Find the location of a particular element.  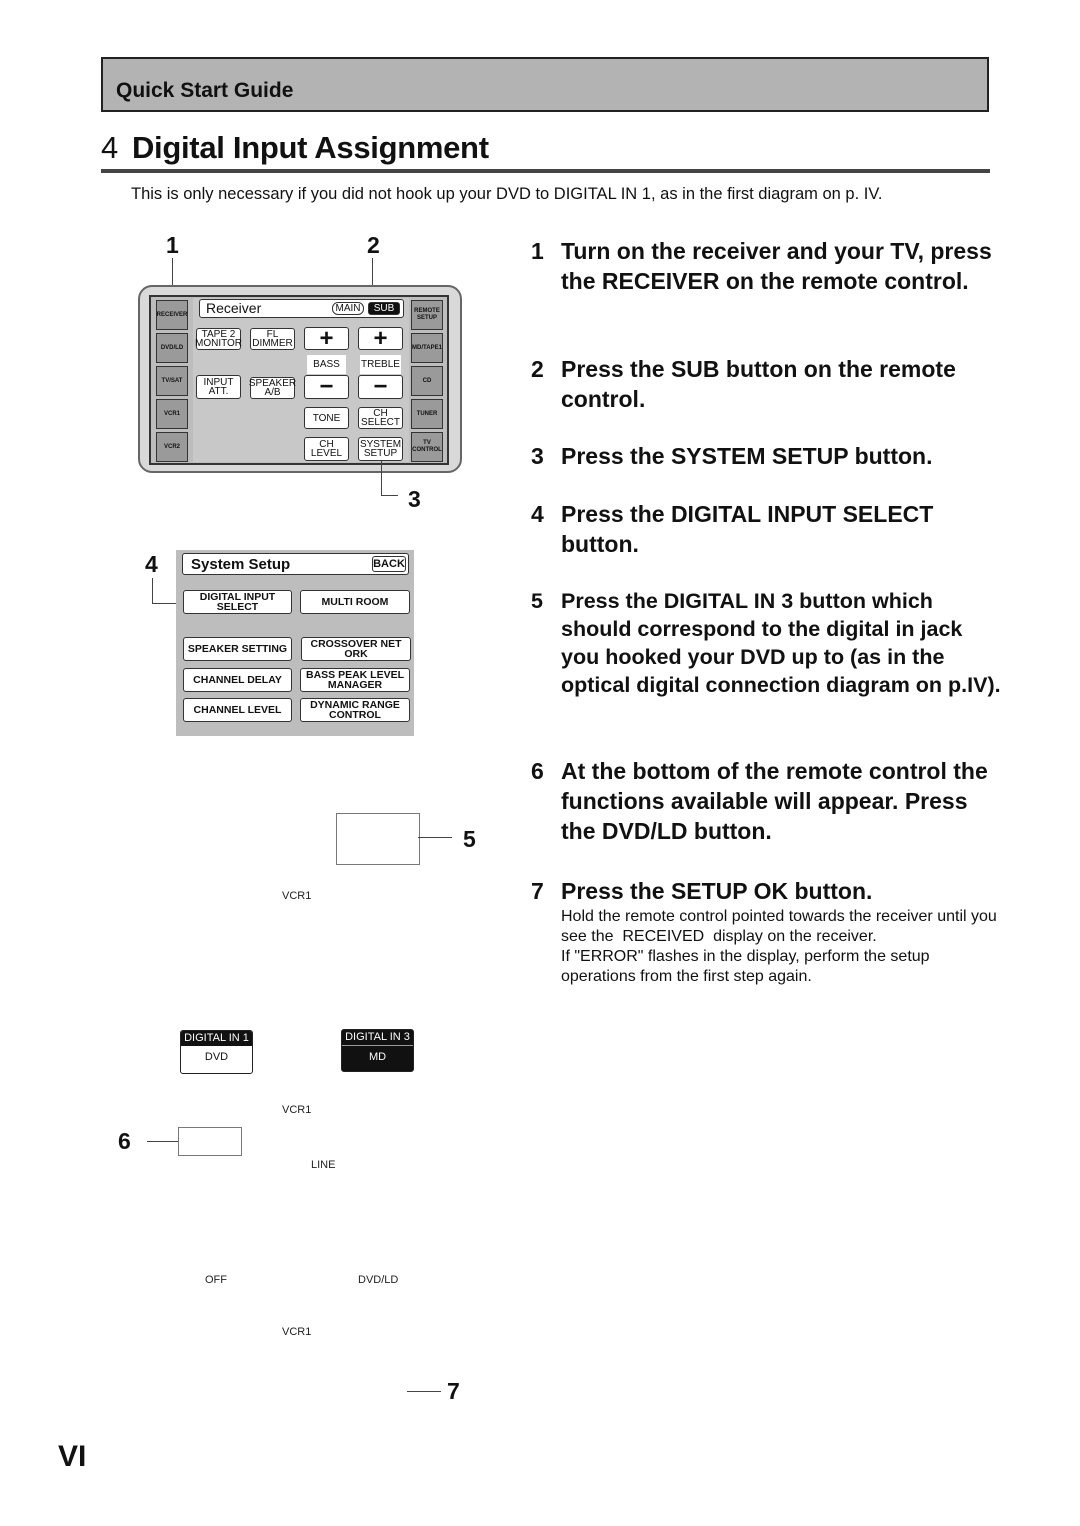

remote-source-button-3: VCR1 is located at coordinates (172, 414).